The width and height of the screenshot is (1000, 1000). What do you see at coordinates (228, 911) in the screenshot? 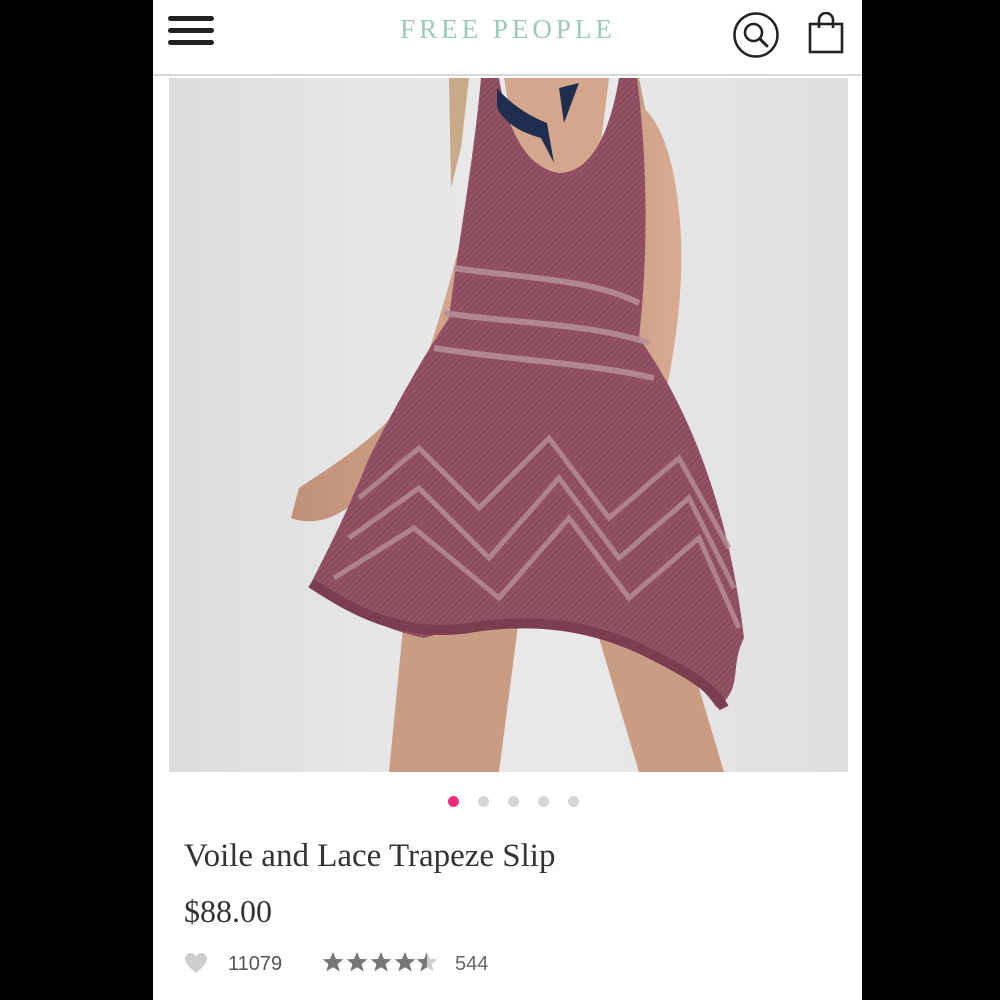
I see `product-price: $88.00` at bounding box center [228, 911].